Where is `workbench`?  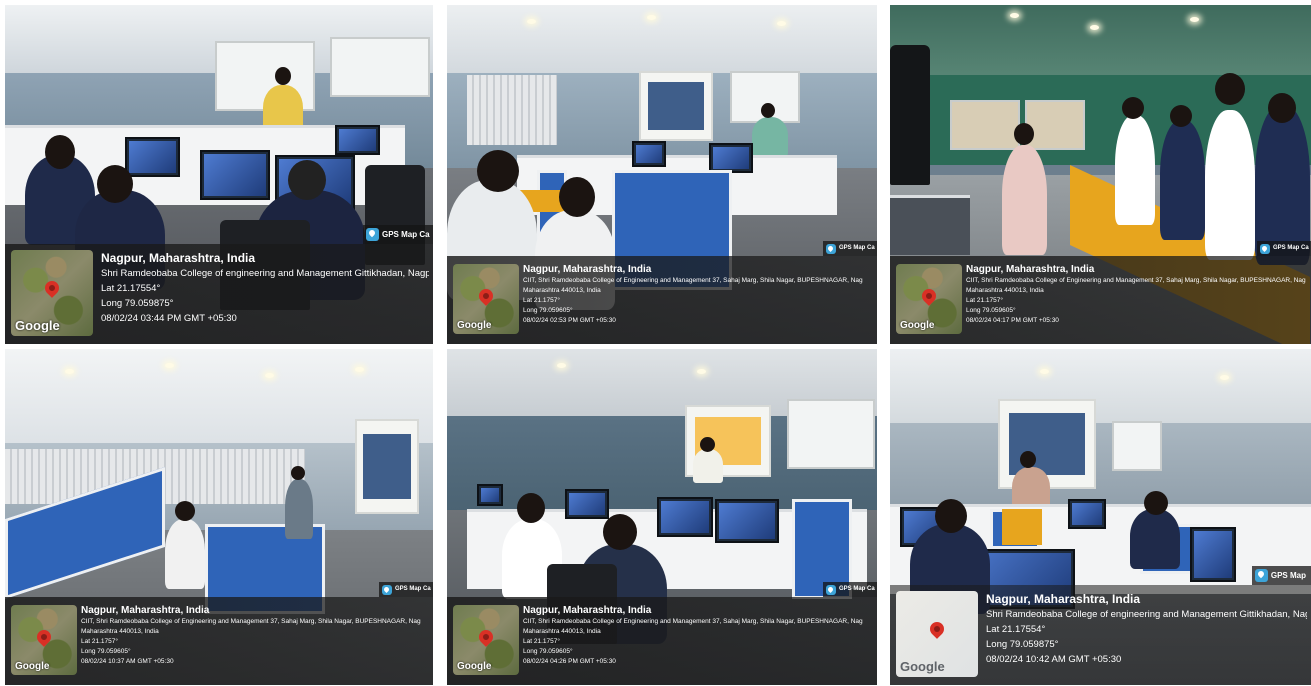 workbench is located at coordinates (930, 225).